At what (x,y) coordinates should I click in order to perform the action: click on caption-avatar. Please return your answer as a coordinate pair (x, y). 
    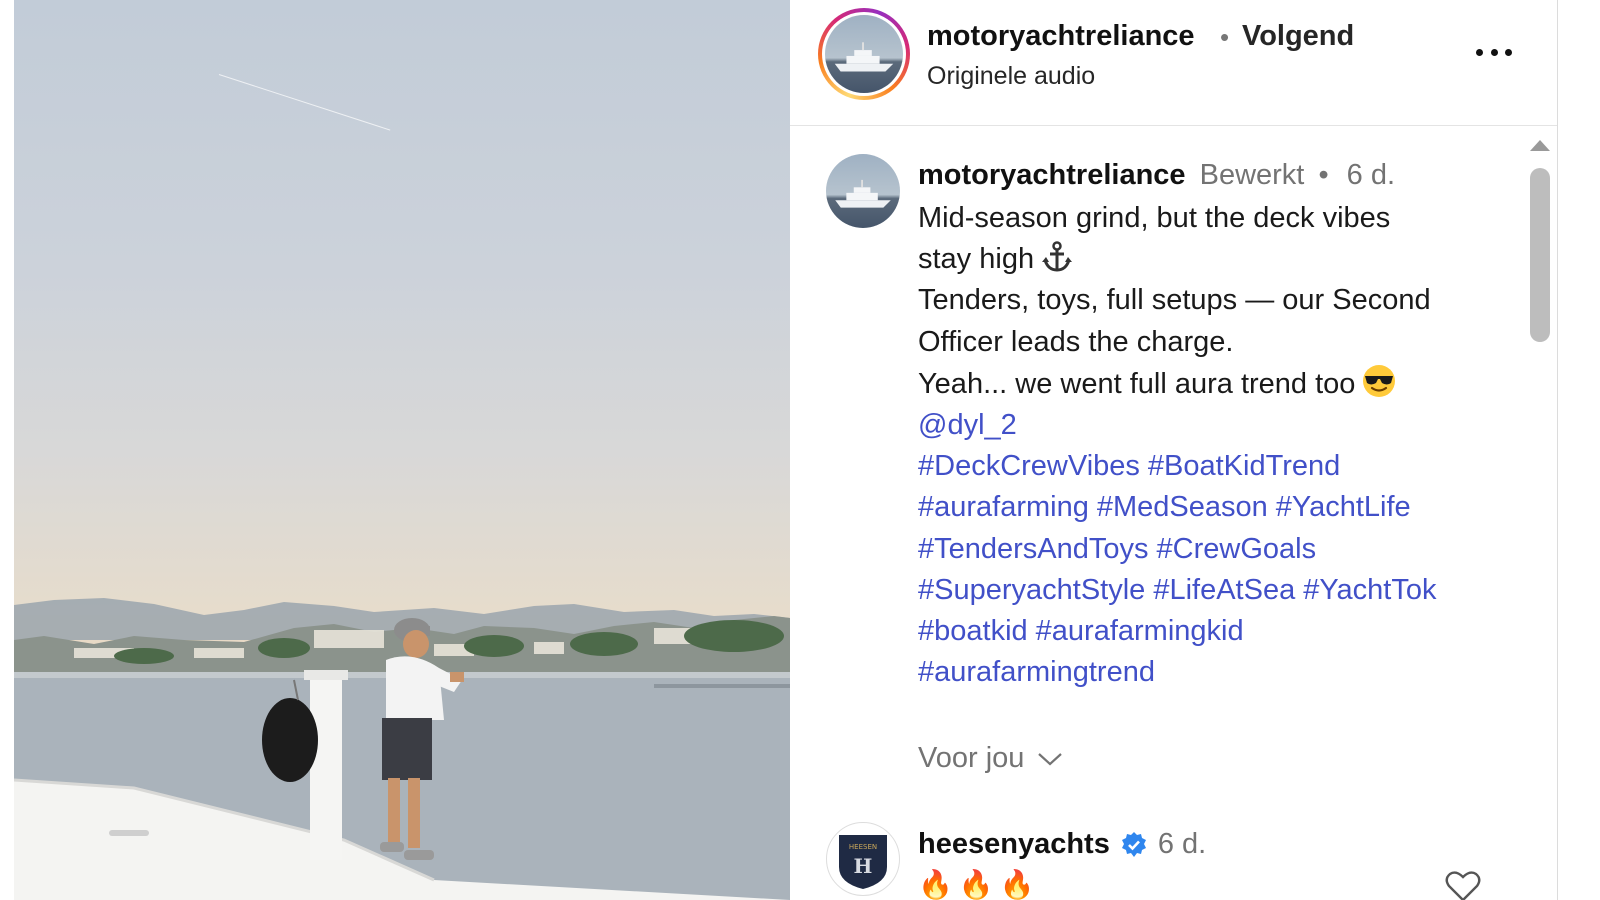
    Looking at the image, I should click on (863, 191).